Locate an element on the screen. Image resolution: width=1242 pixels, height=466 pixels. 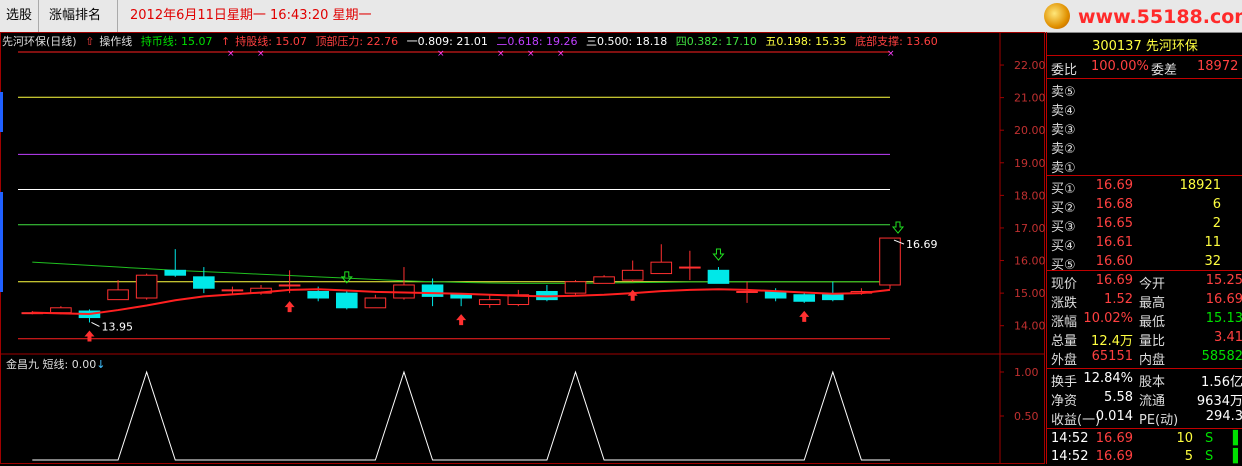
annotation-pointer is located at coordinates (95, 324).